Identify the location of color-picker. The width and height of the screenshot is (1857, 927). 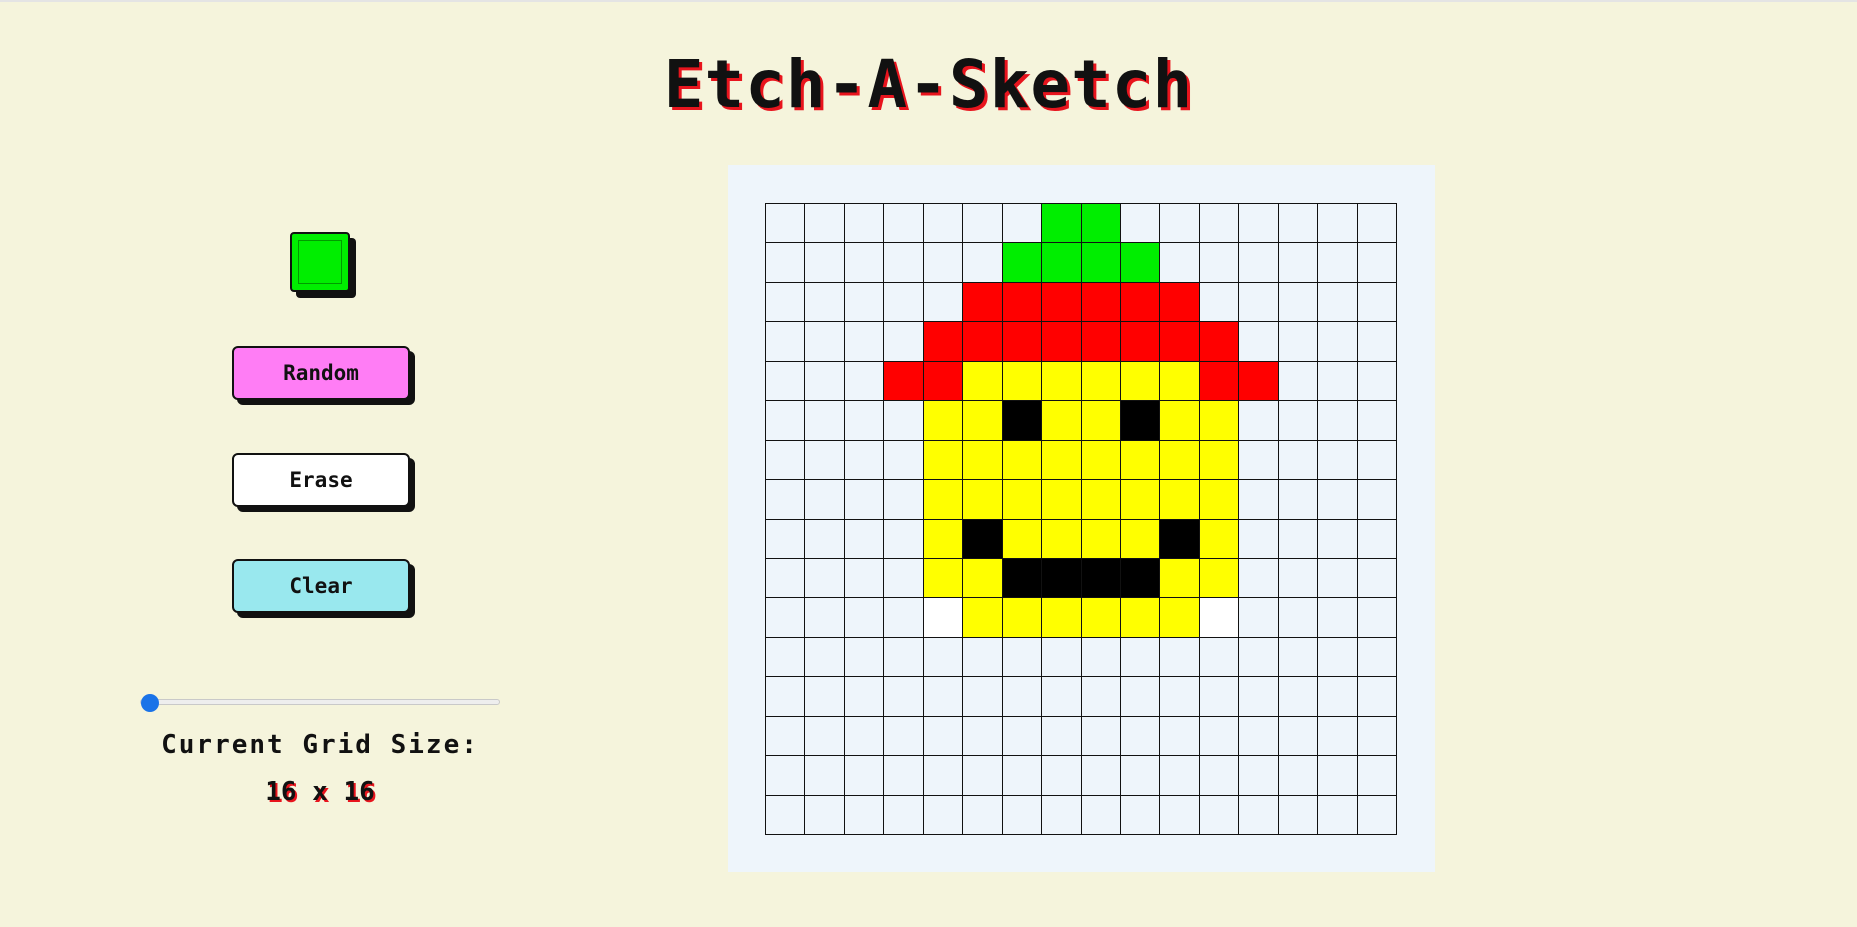
(320, 262).